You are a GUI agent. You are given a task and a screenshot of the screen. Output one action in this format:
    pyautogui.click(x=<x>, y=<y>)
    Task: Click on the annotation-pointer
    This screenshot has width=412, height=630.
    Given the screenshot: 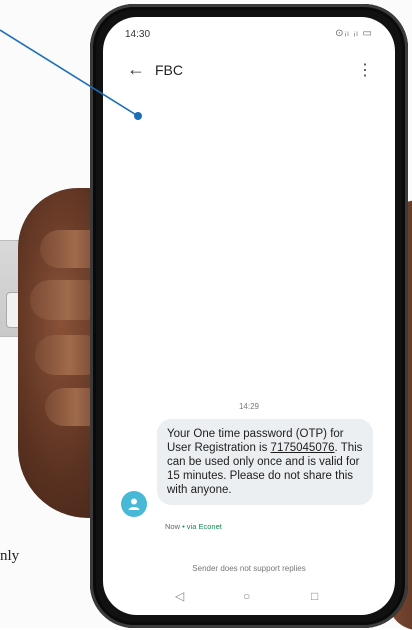 What is the action you would take?
    pyautogui.click(x=71, y=74)
    